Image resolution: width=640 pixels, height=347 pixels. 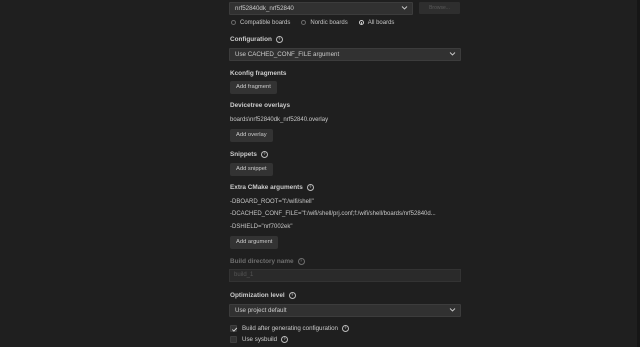 What do you see at coordinates (279, 120) in the screenshot?
I see `overlay-file-item: boards\nrf52840dk_nrf52840.overlay` at bounding box center [279, 120].